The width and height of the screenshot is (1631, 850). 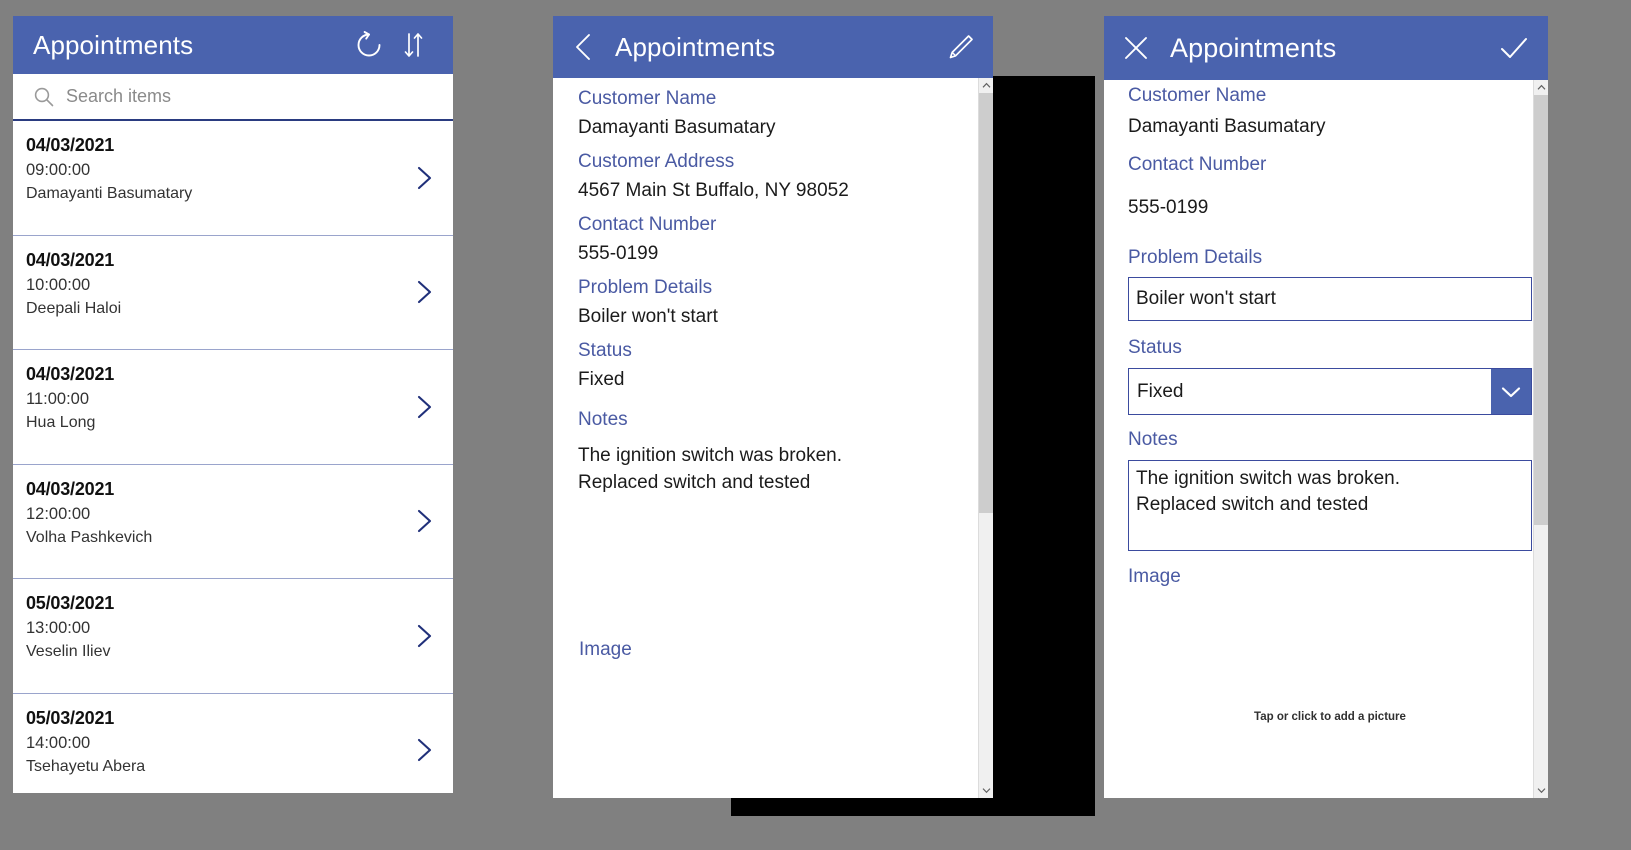 What do you see at coordinates (1330, 678) in the screenshot?
I see `image-upload-area: Tap or click to add a picture` at bounding box center [1330, 678].